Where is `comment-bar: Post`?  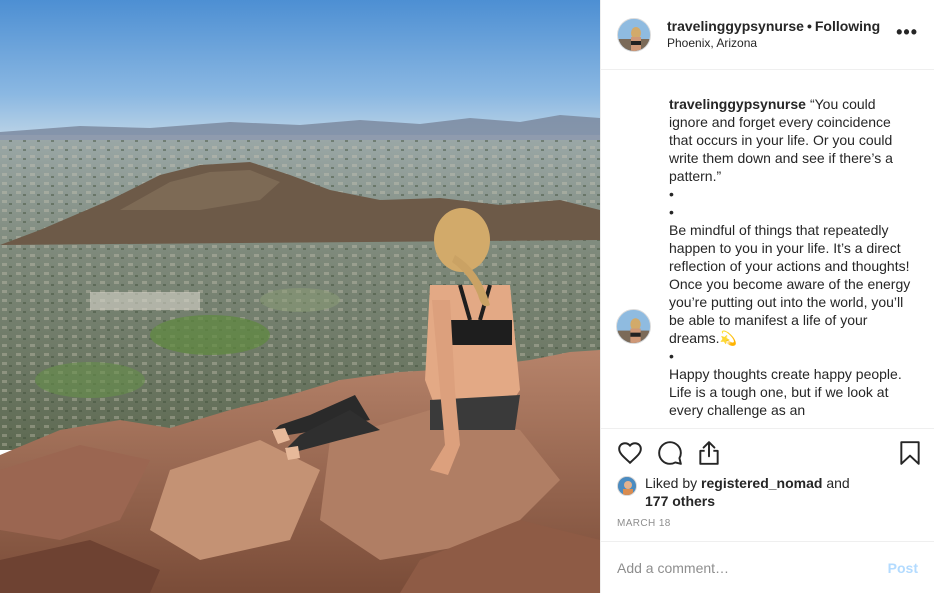 comment-bar: Post is located at coordinates (767, 567).